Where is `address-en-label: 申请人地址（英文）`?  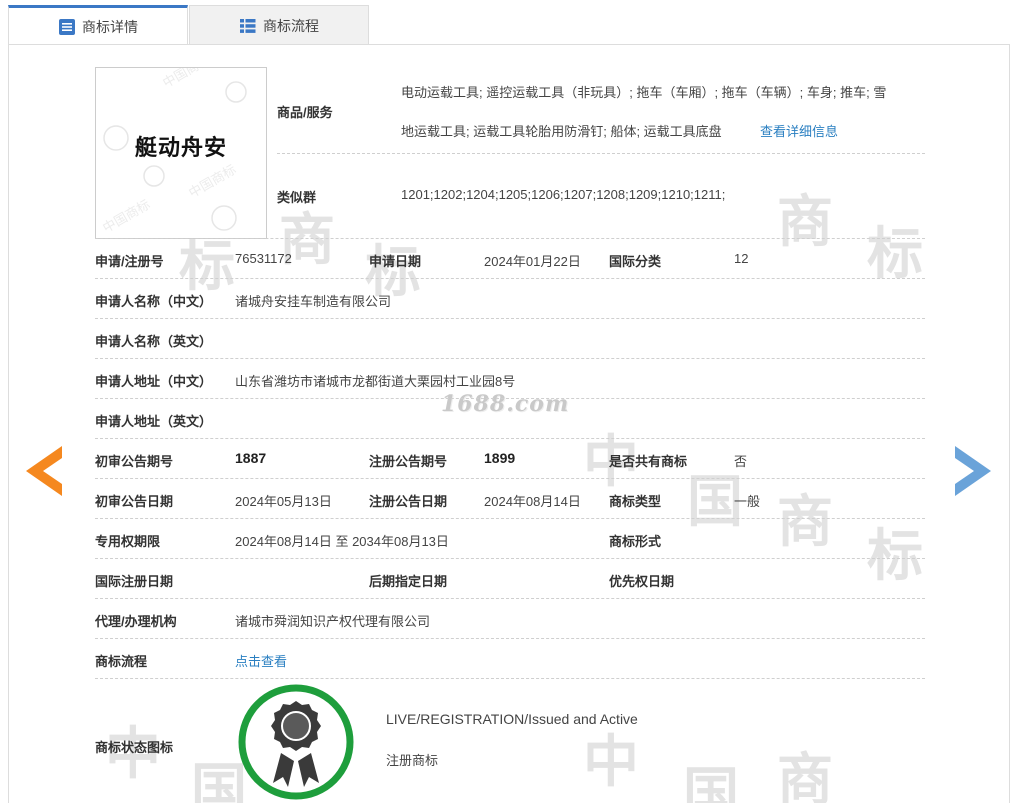 address-en-label: 申请人地址（英文） is located at coordinates (154, 421).